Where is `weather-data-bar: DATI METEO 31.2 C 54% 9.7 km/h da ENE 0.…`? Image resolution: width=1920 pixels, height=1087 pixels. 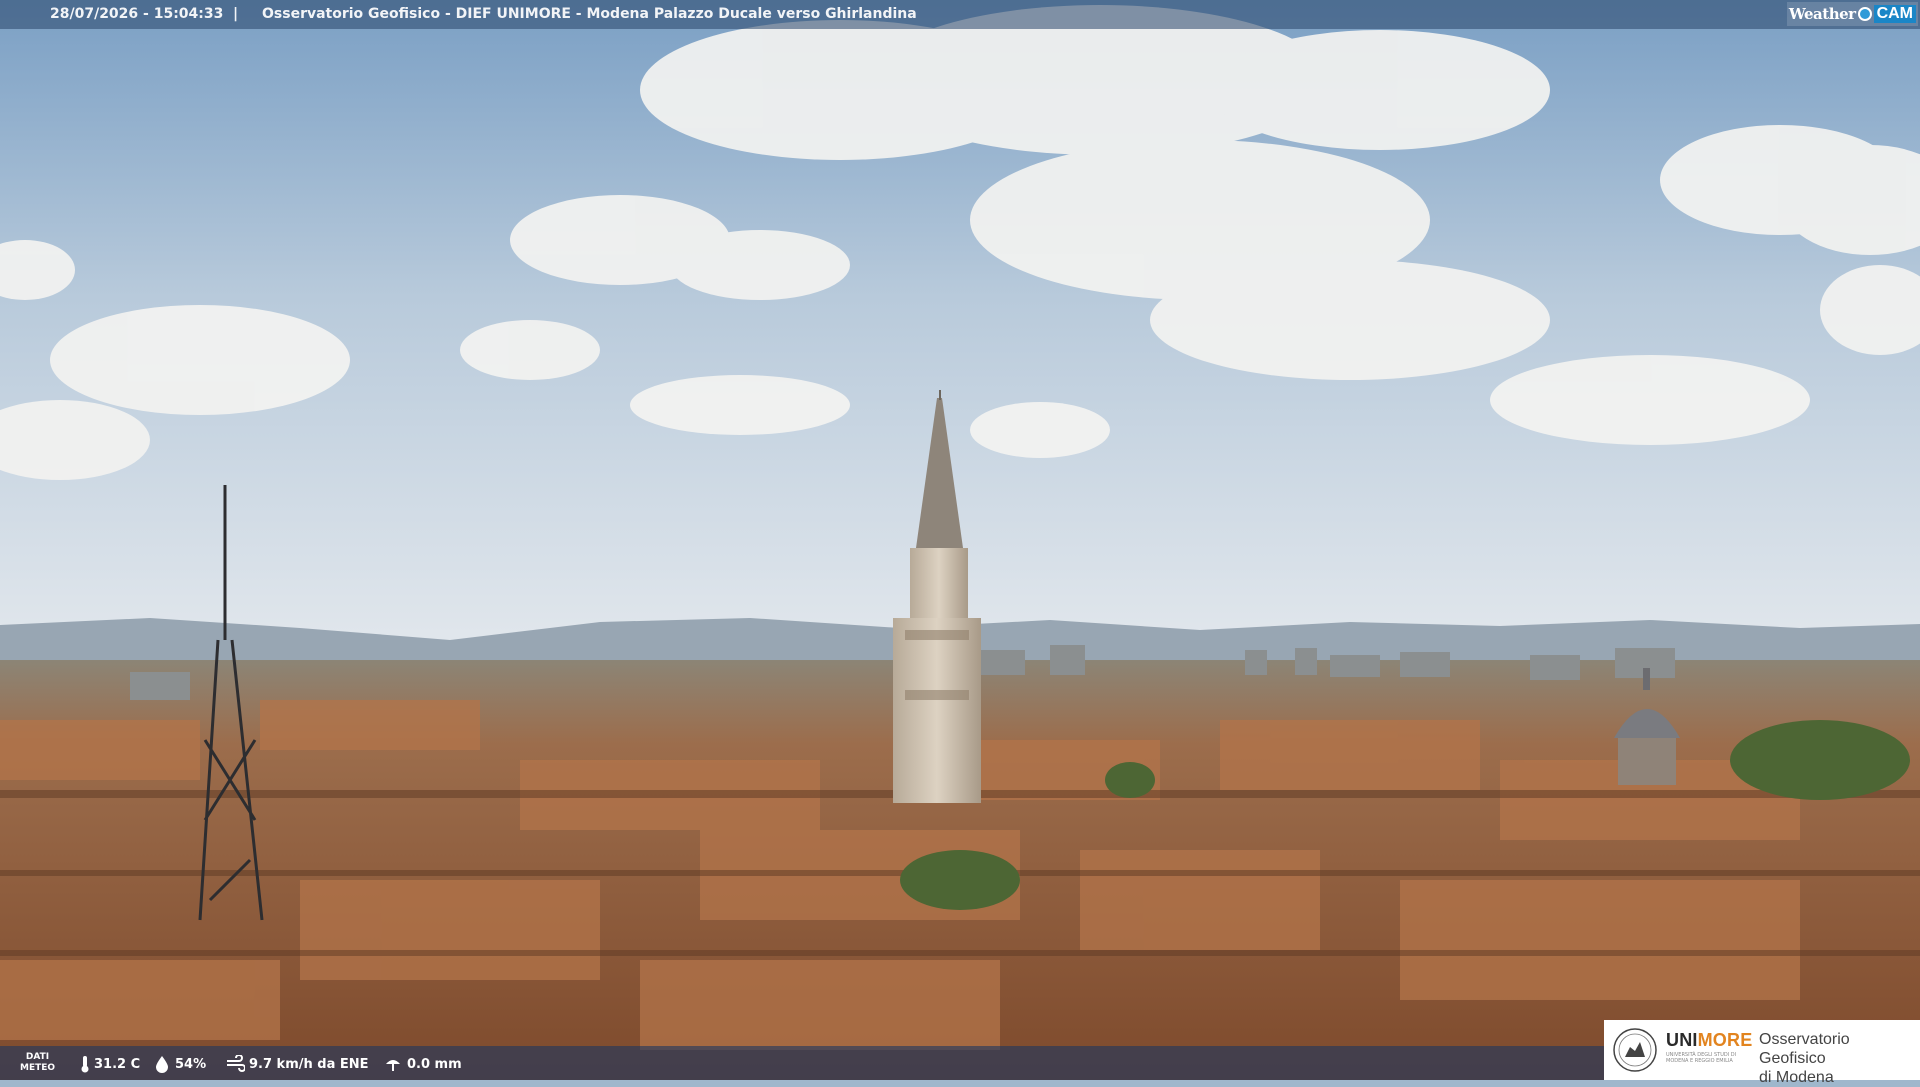
weather-data-bar: DATI METEO 31.2 C 54% 9.7 km/h da ENE 0.… is located at coordinates (802, 1063).